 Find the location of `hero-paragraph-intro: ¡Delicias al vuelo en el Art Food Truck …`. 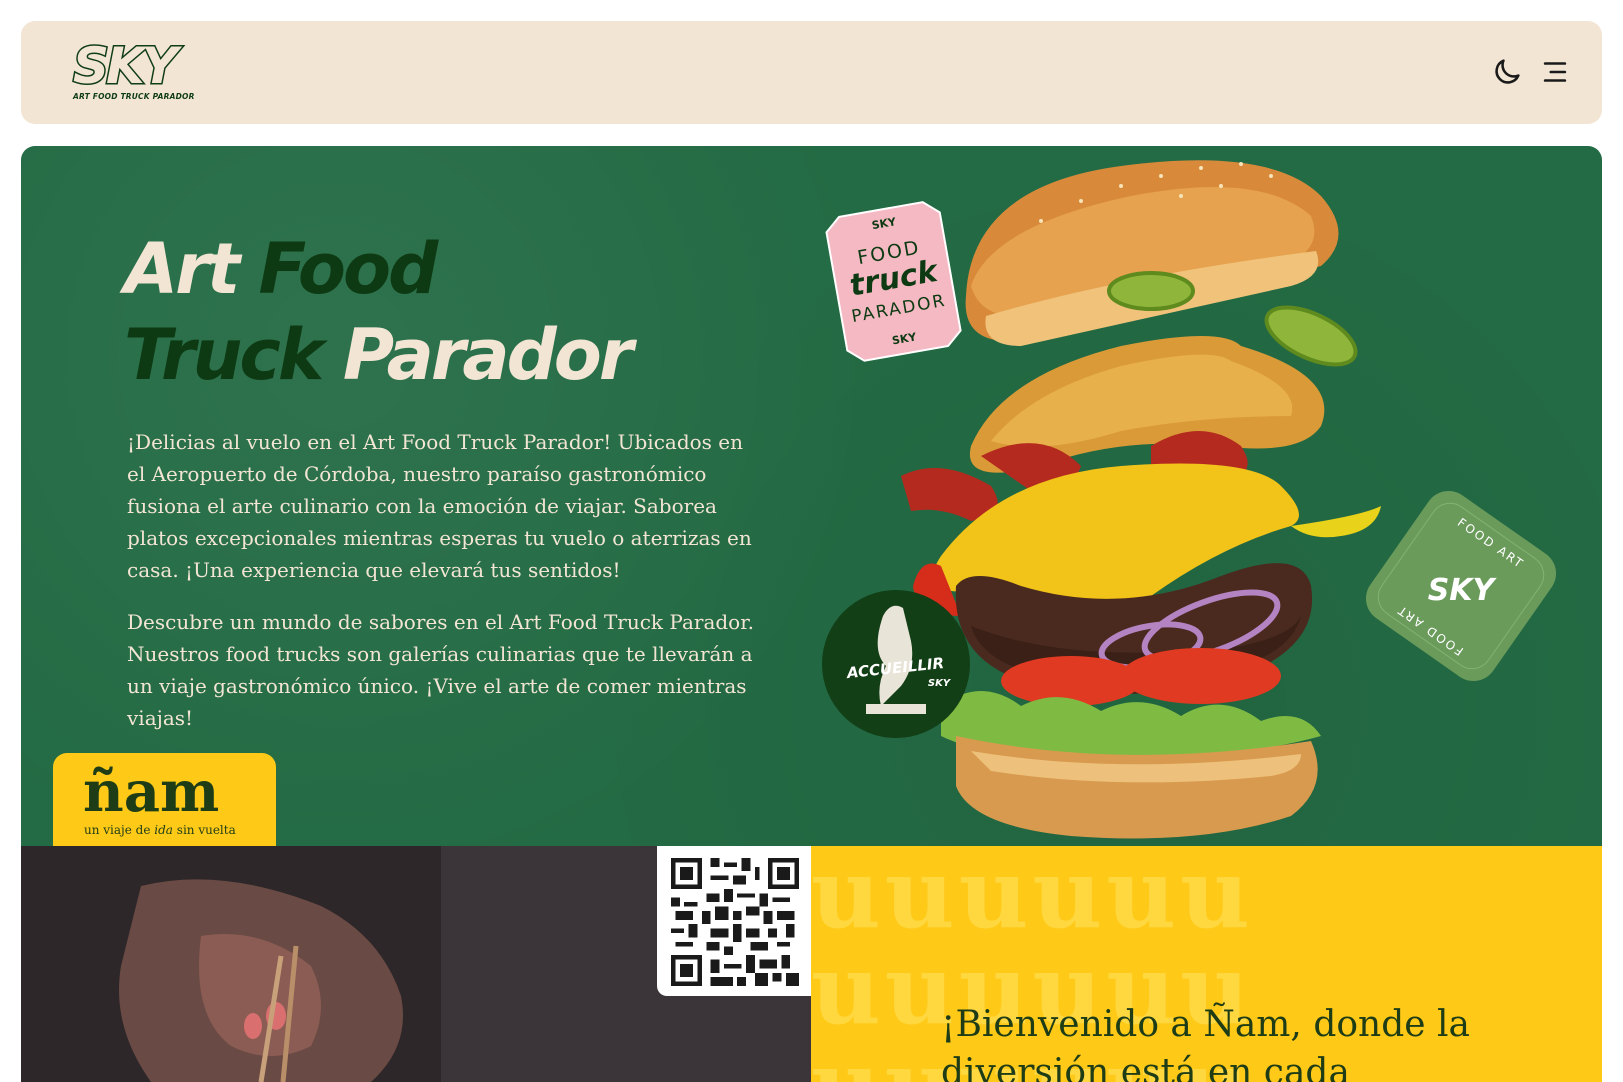

hero-paragraph-intro: ¡Delicias al vuelo en el Art Food Truck … is located at coordinates (439, 506).